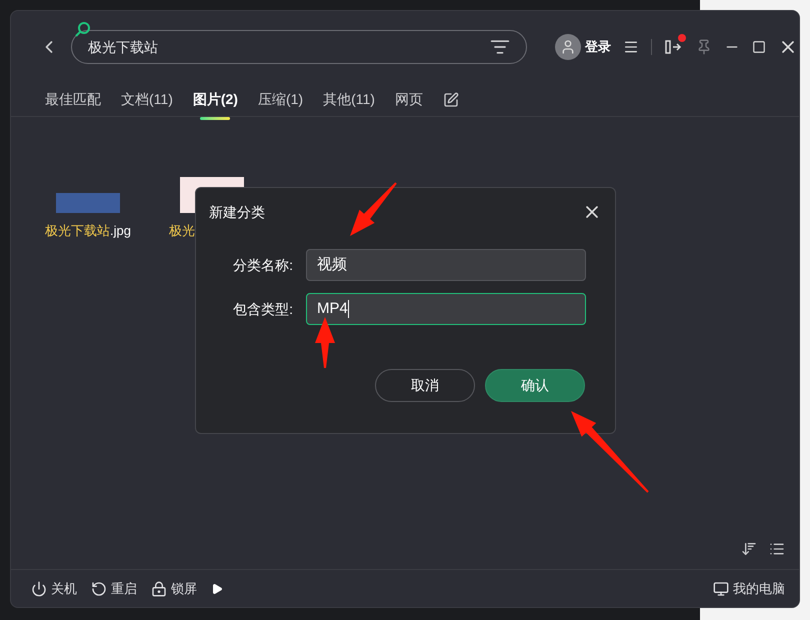  What do you see at coordinates (262, 265) in the screenshot?
I see `field-label: 分类名称:` at bounding box center [262, 265].